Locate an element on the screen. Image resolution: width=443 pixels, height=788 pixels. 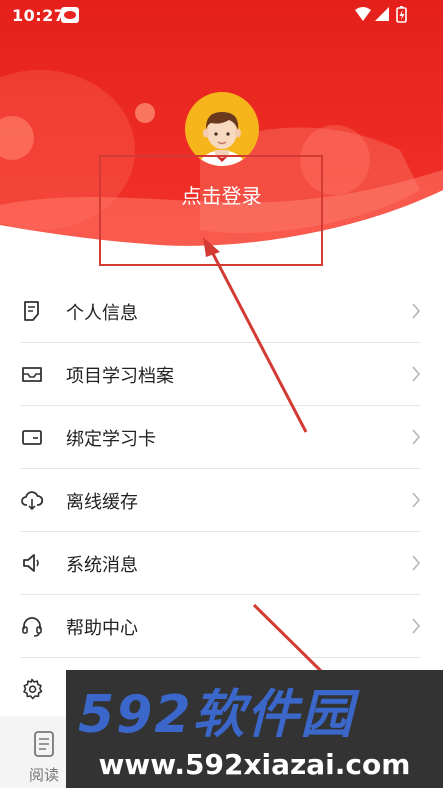
app-logo-icon is located at coordinates (70, 15).